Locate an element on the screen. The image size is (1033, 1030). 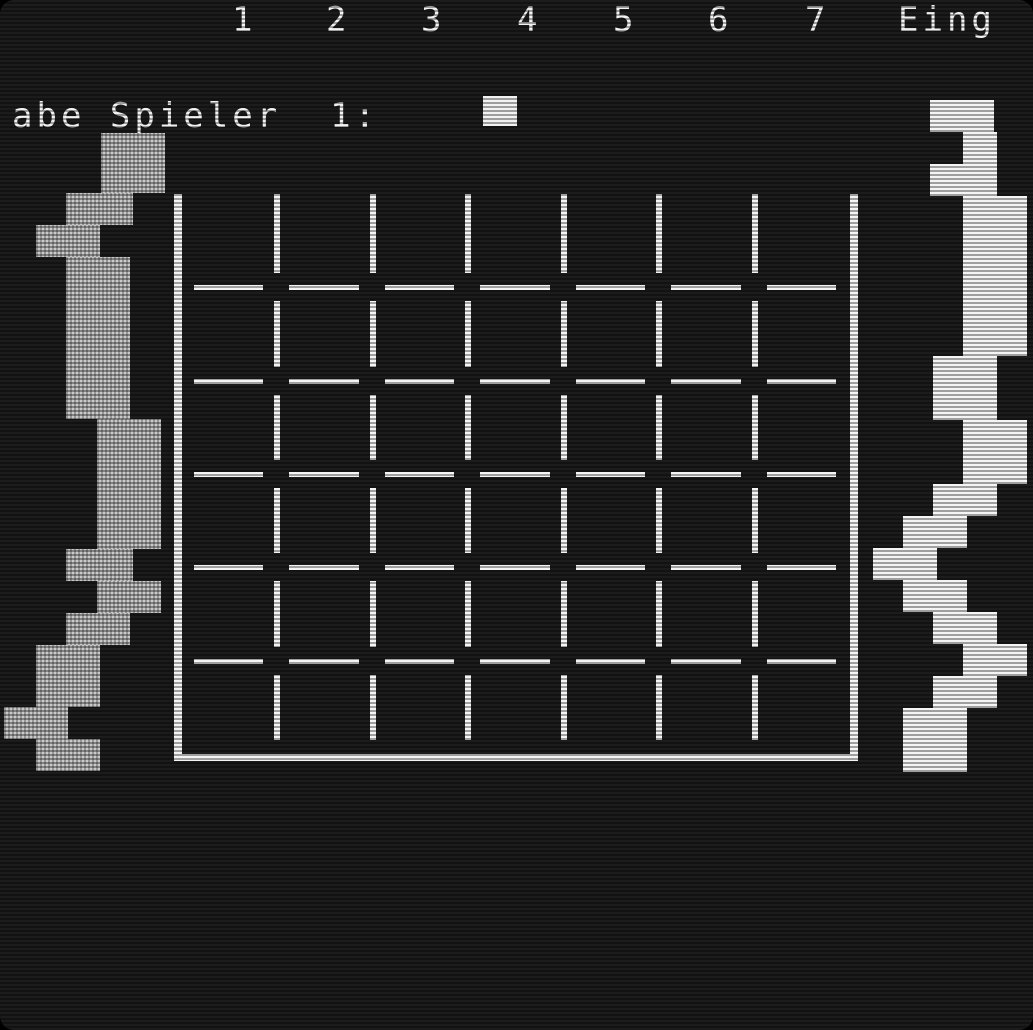
board-left-wall is located at coordinates (178, 477).